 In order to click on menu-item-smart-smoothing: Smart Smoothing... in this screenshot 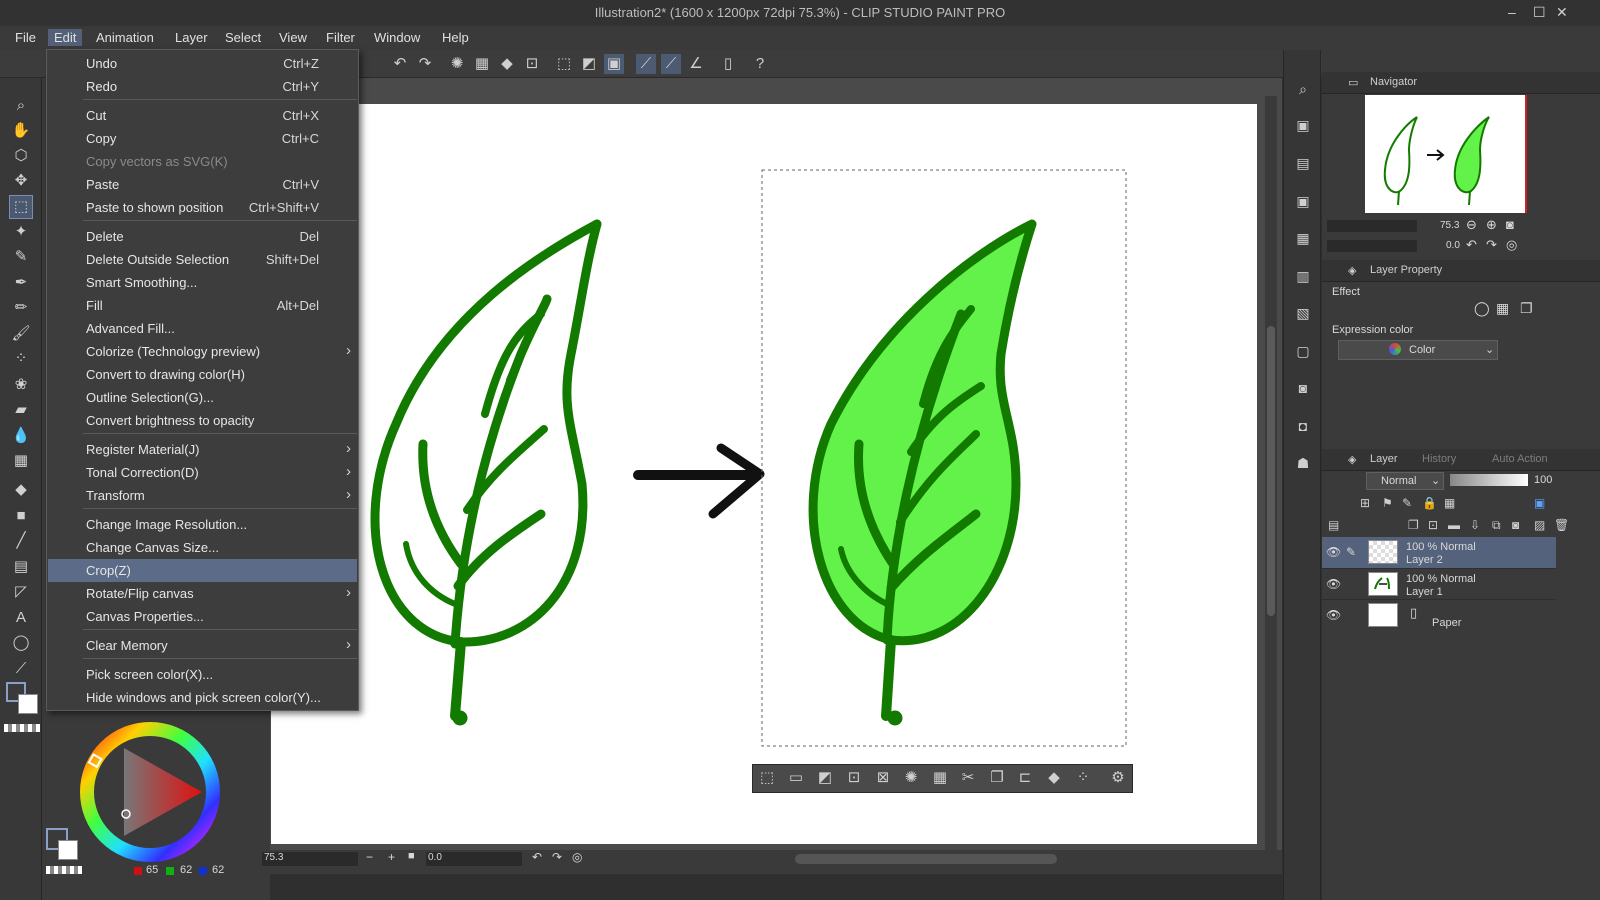, I will do `click(202, 282)`.